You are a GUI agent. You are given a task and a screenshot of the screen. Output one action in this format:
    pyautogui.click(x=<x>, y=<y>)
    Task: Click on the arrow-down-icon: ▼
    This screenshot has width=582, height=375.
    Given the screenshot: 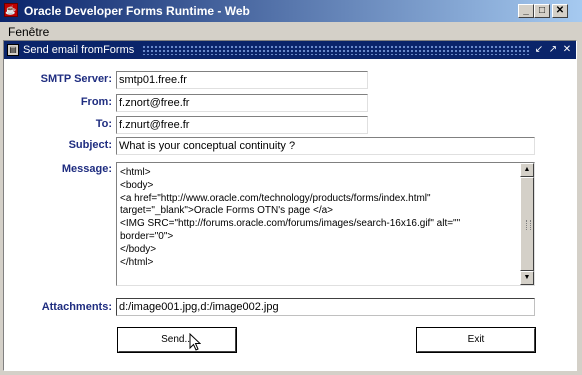 What is the action you would take?
    pyautogui.click(x=527, y=277)
    